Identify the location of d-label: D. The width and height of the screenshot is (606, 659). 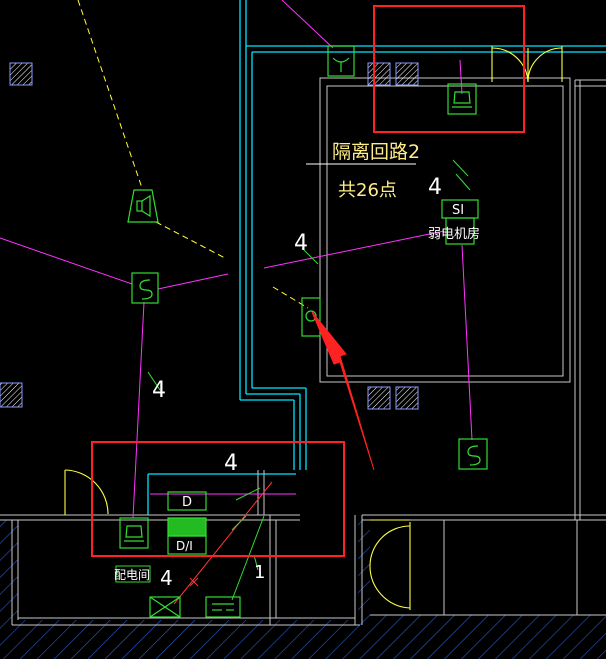
(187, 502).